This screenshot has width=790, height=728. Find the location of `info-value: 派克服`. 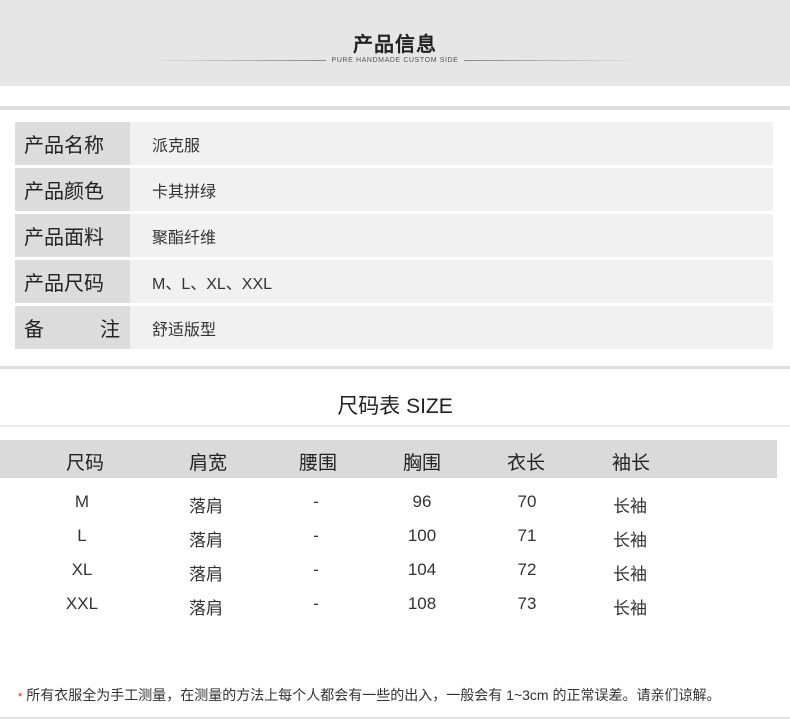

info-value: 派克服 is located at coordinates (451, 143).